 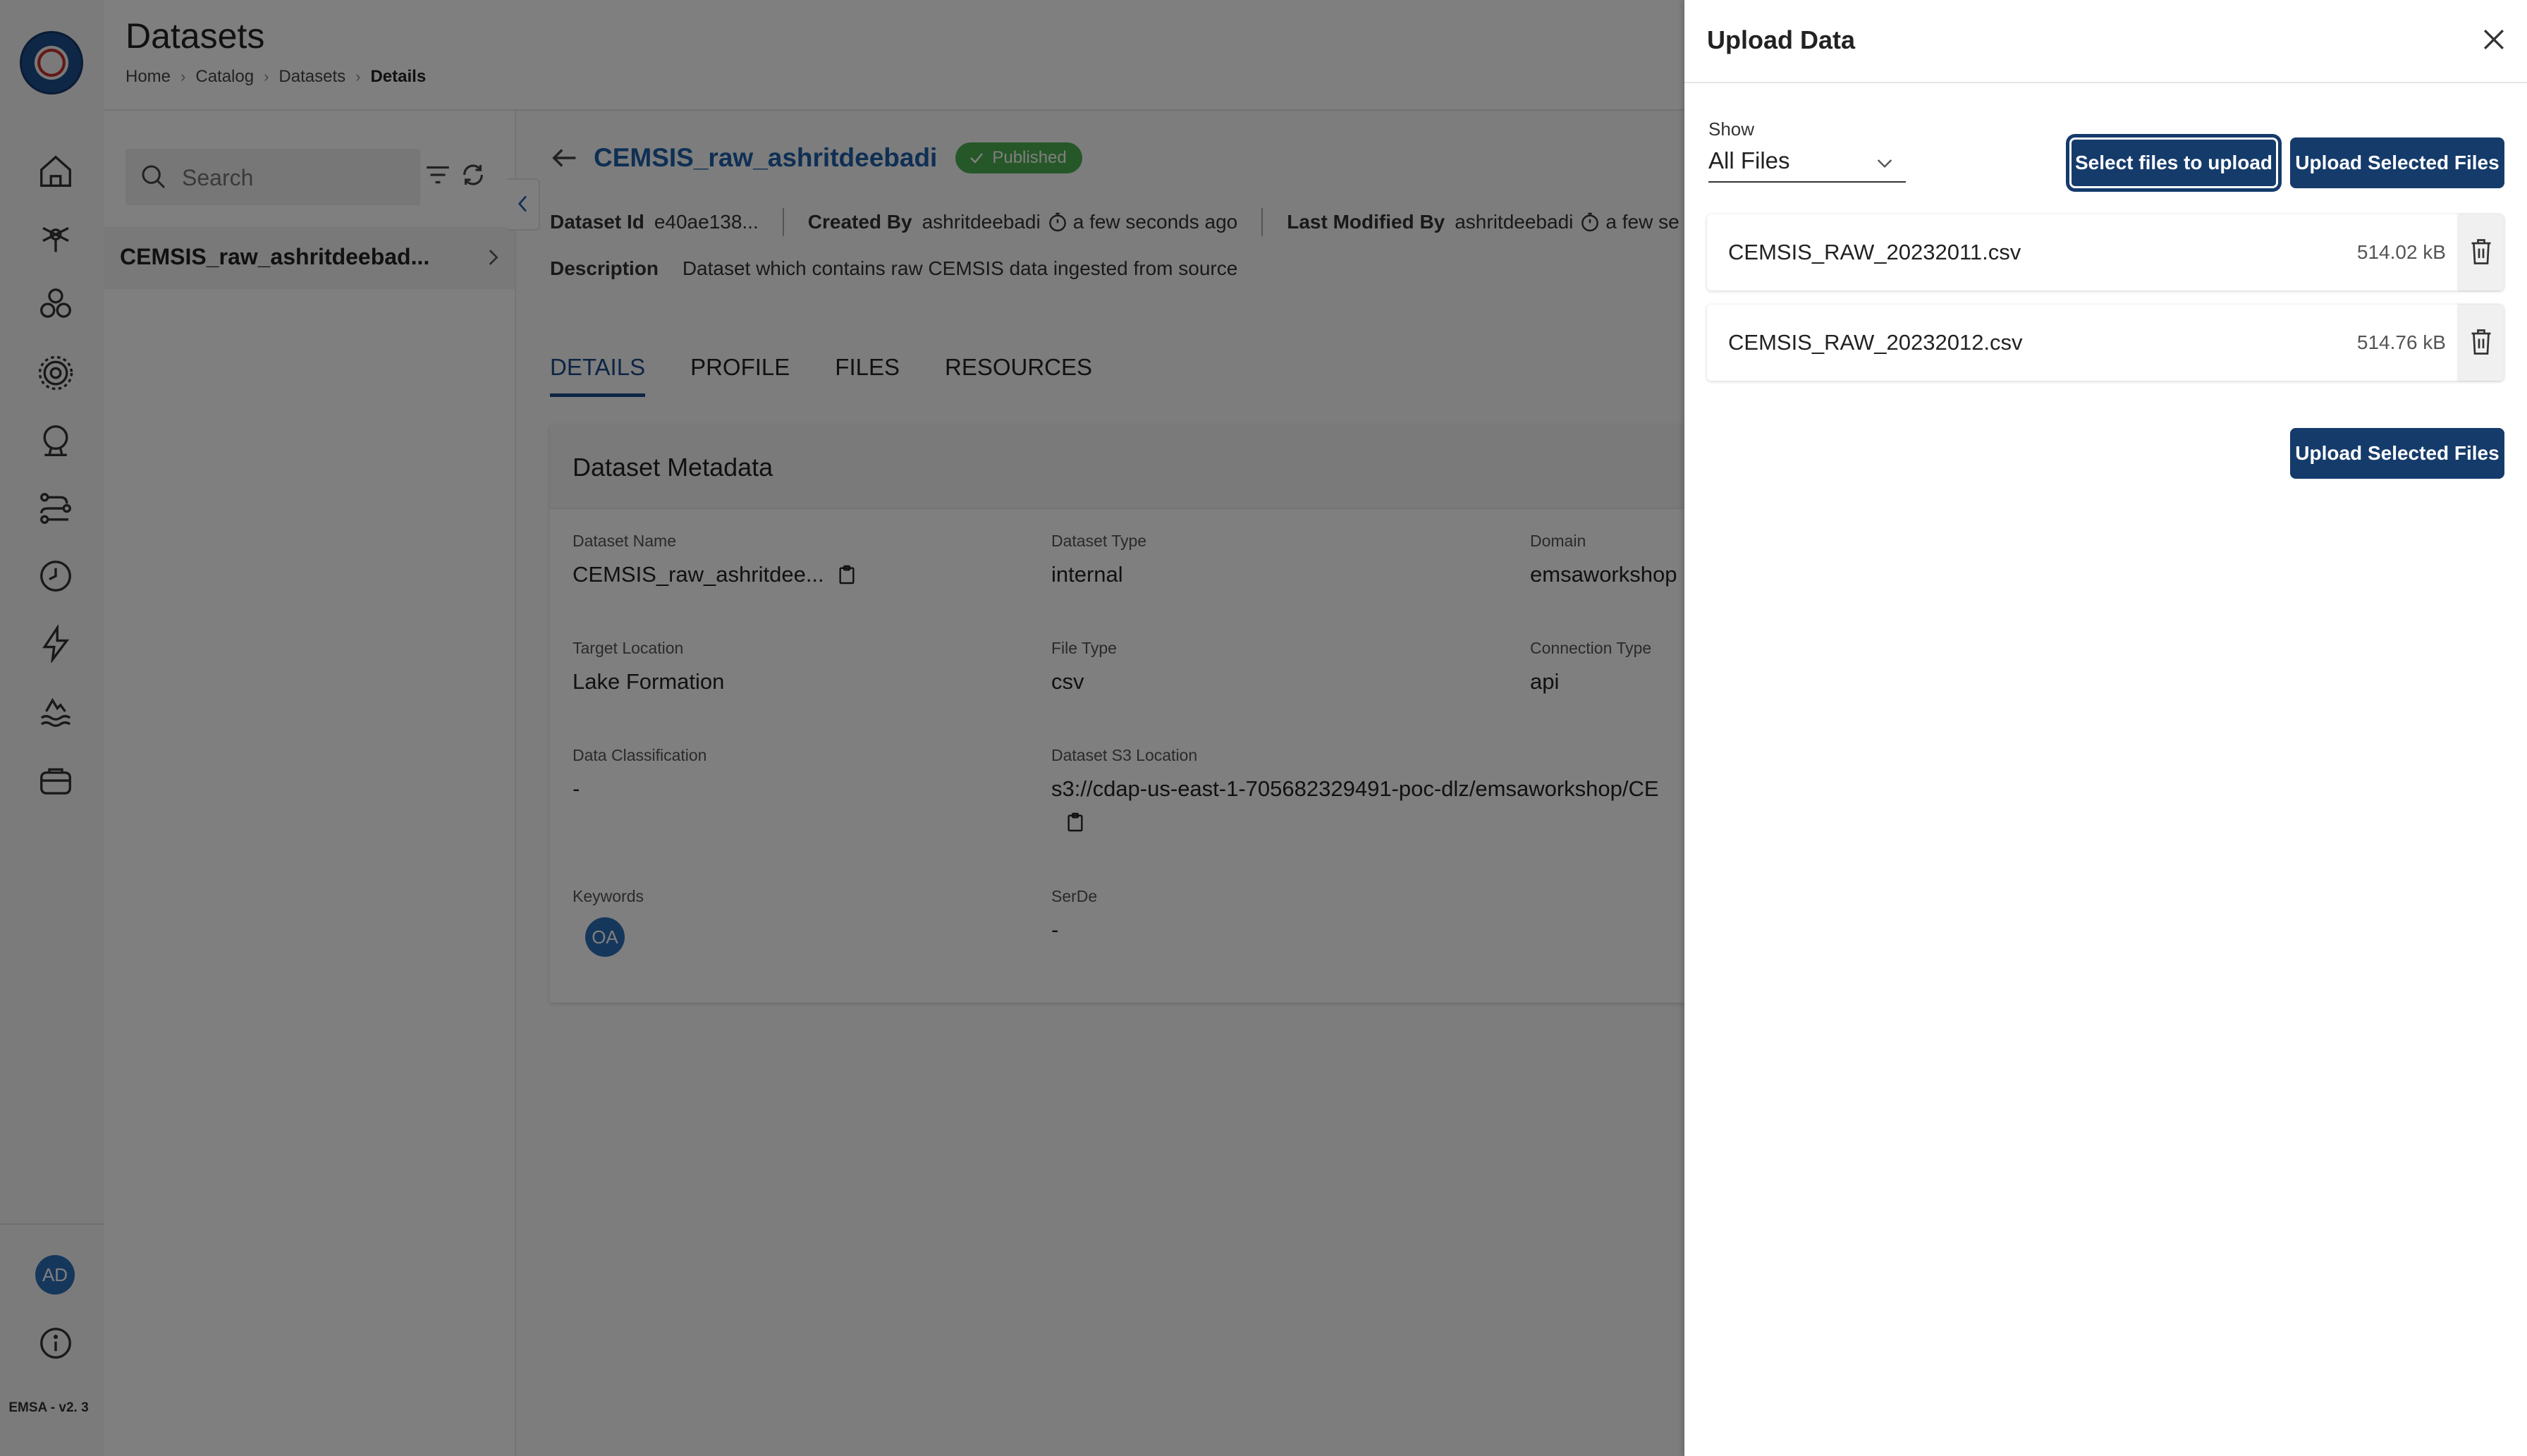 I want to click on drawer-header: Upload Data, so click(x=2105, y=41).